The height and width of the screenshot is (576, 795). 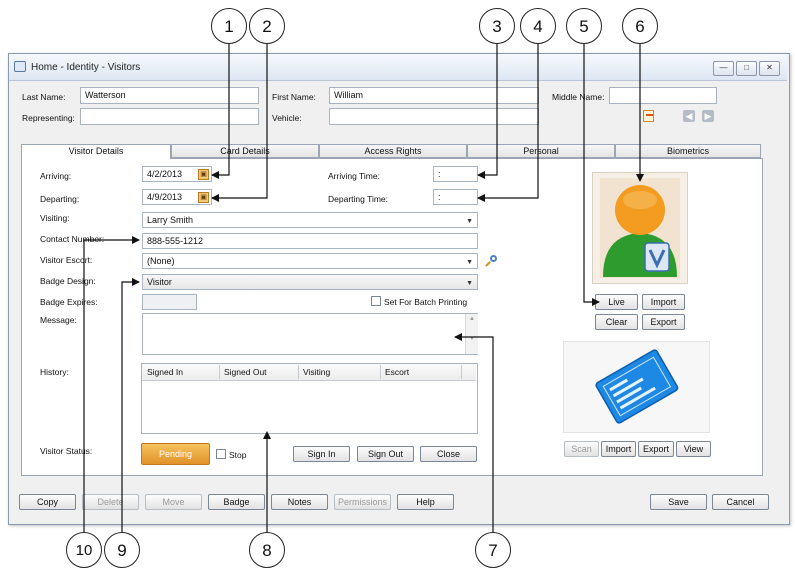 What do you see at coordinates (678, 502) in the screenshot?
I see `save-button: Save` at bounding box center [678, 502].